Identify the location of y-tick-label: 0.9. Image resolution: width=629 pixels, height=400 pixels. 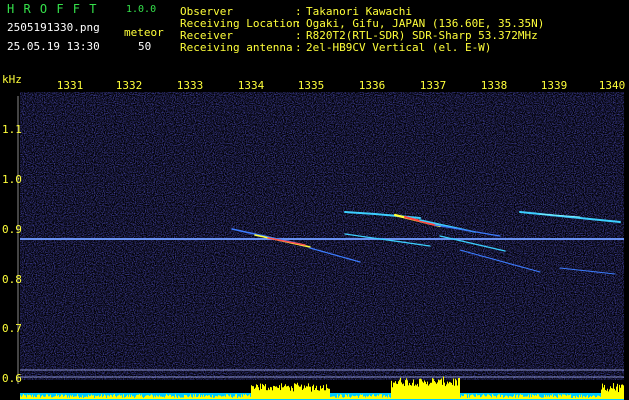
(12, 229).